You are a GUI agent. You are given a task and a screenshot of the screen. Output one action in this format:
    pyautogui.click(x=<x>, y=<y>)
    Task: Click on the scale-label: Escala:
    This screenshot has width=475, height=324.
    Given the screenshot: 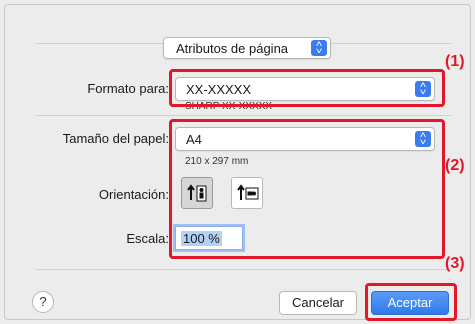 What is the action you would take?
    pyautogui.click(x=147, y=238)
    